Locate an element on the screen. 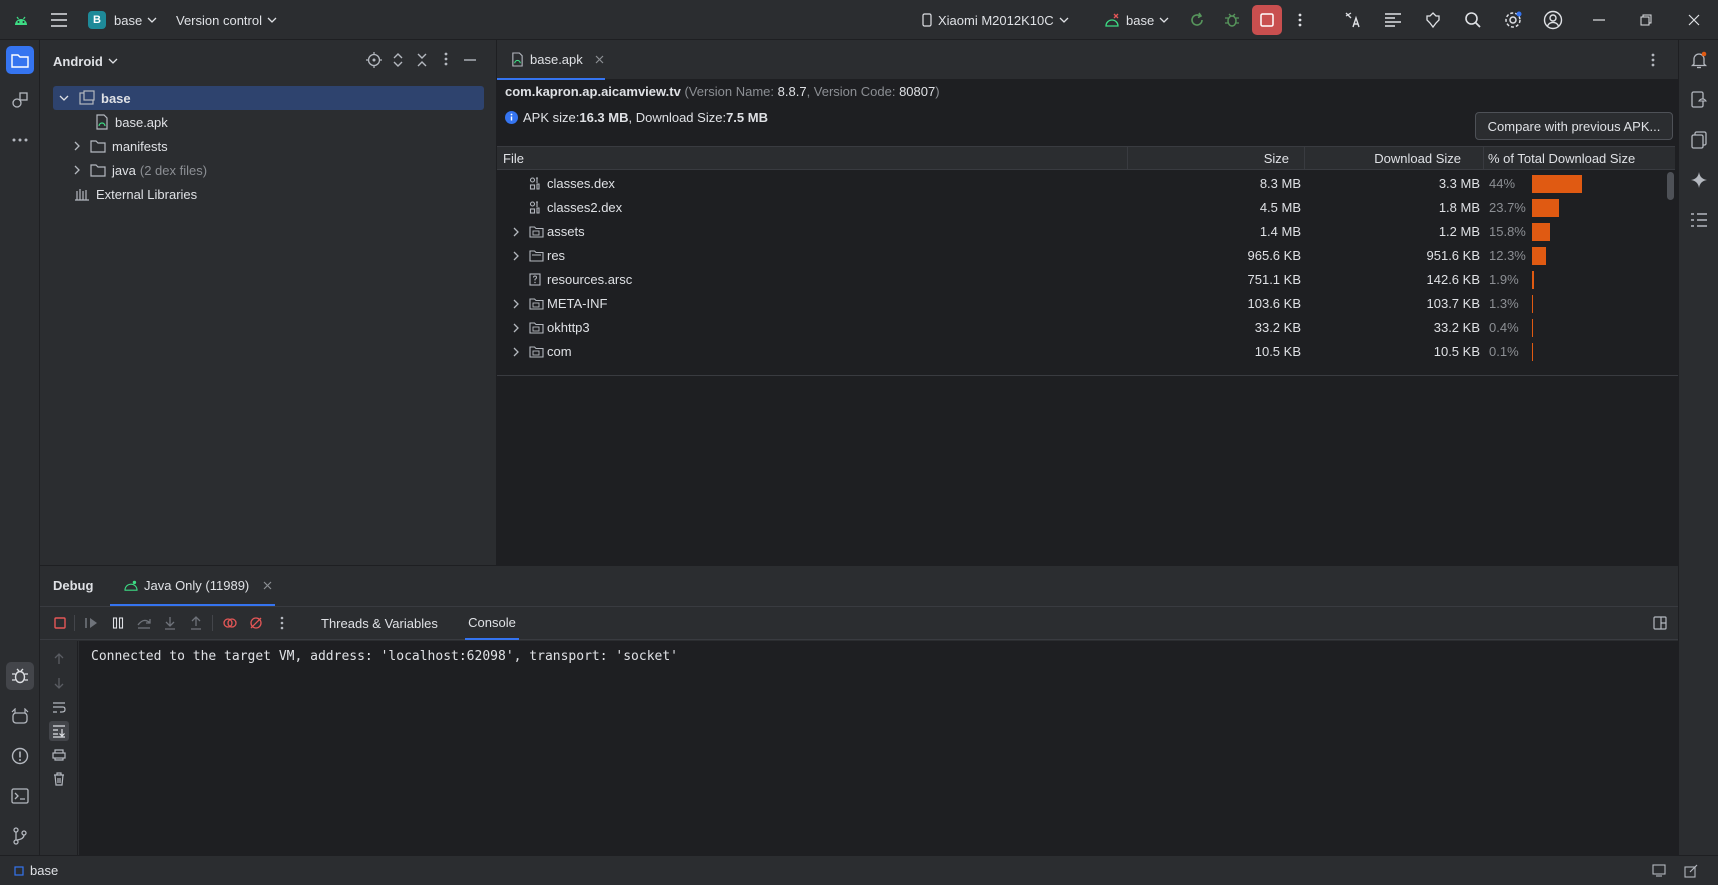 This screenshot has height=885, width=1718. view-breakpoints-icon is located at coordinates (230, 623).